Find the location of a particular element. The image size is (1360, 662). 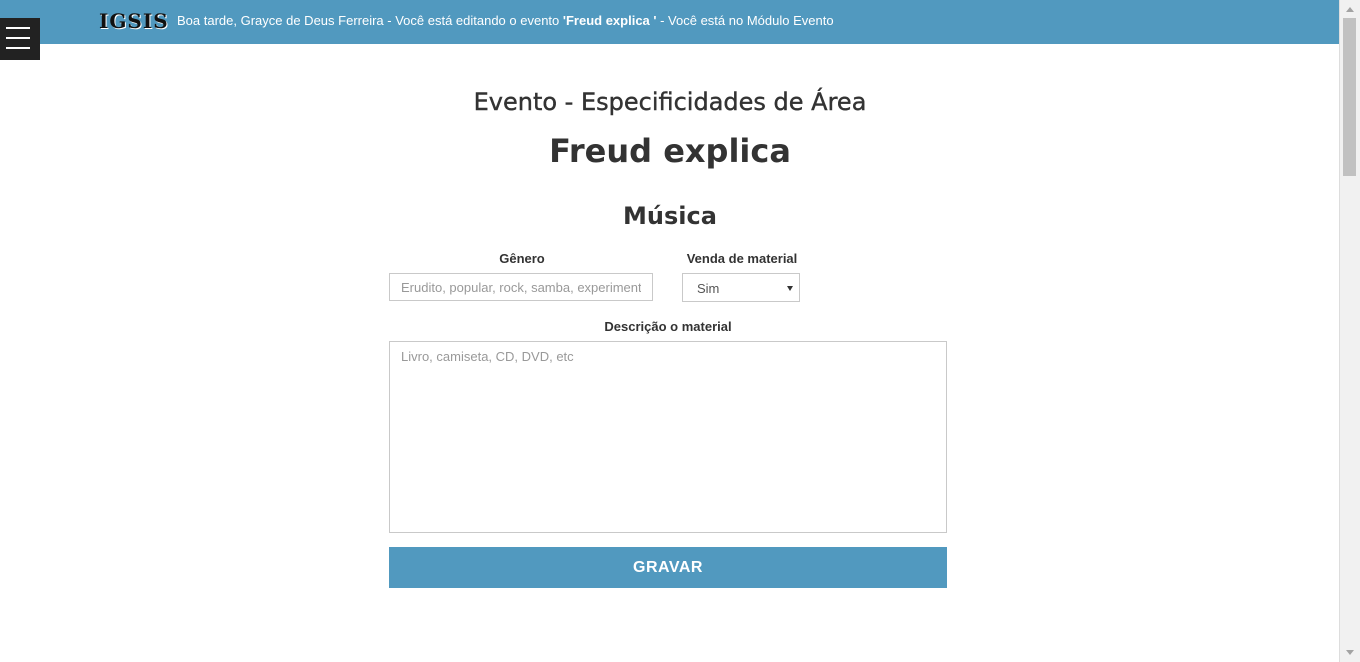

event-title: Freud explica is located at coordinates (670, 151).